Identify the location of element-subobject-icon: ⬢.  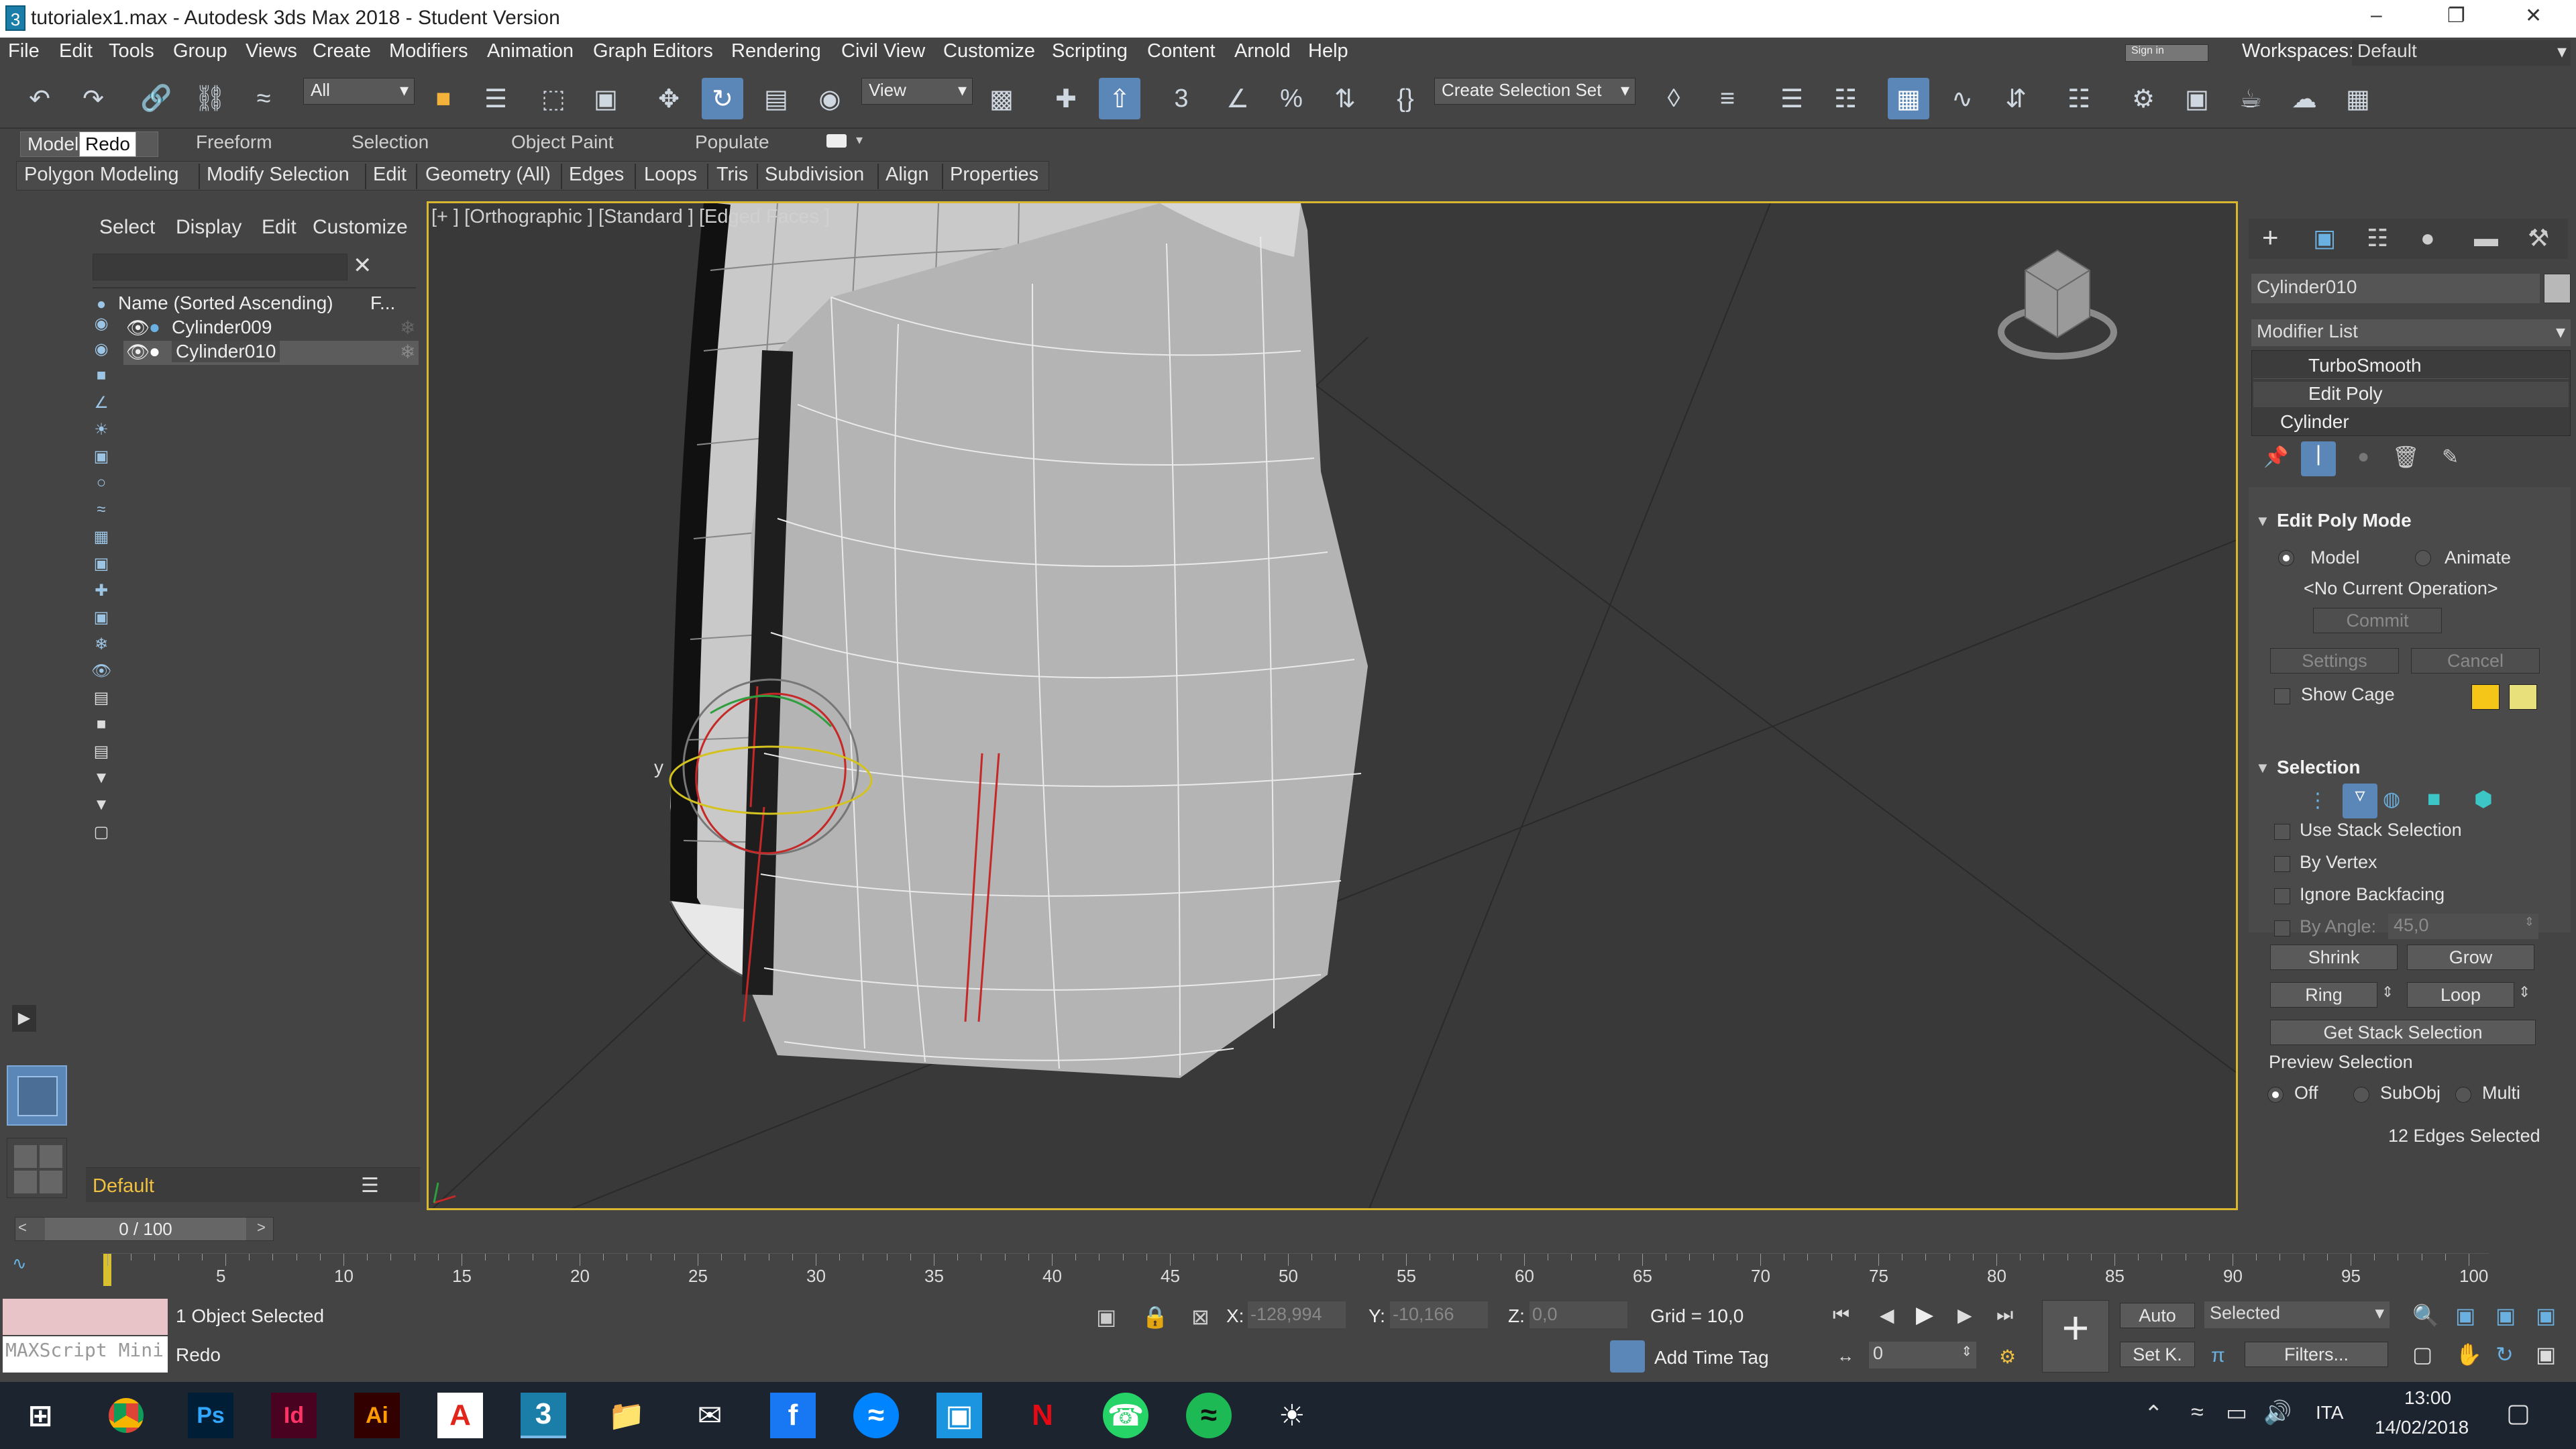
(2483, 799).